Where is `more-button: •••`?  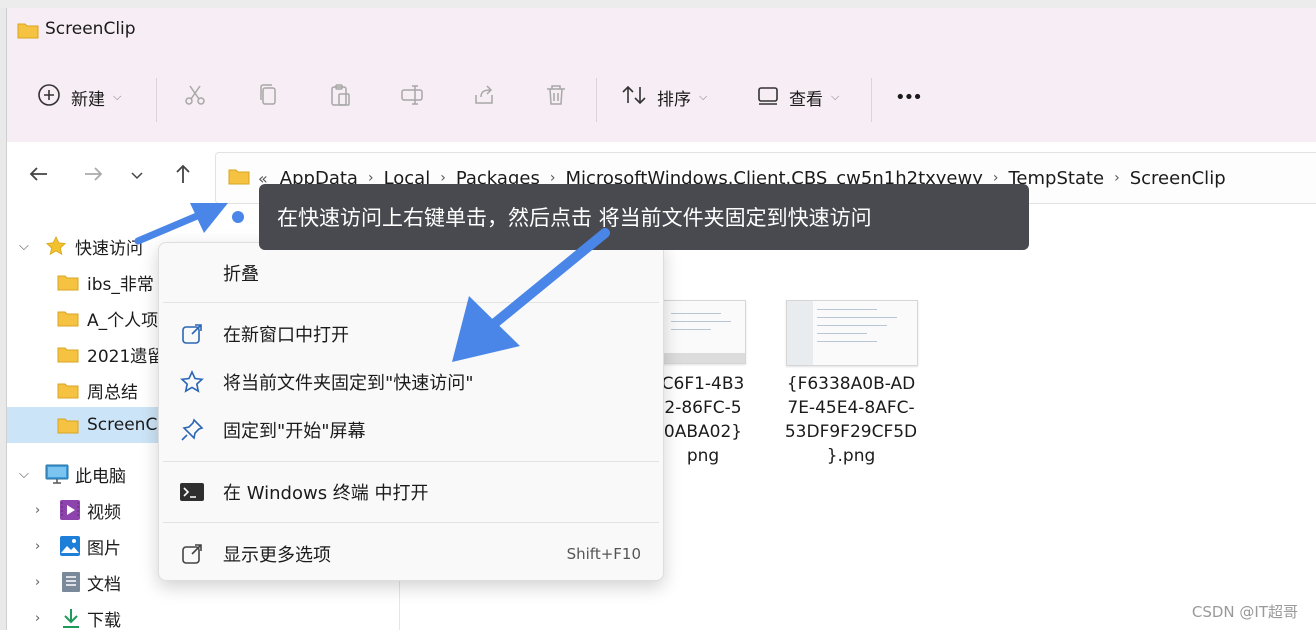 more-button: ••• is located at coordinates (909, 97).